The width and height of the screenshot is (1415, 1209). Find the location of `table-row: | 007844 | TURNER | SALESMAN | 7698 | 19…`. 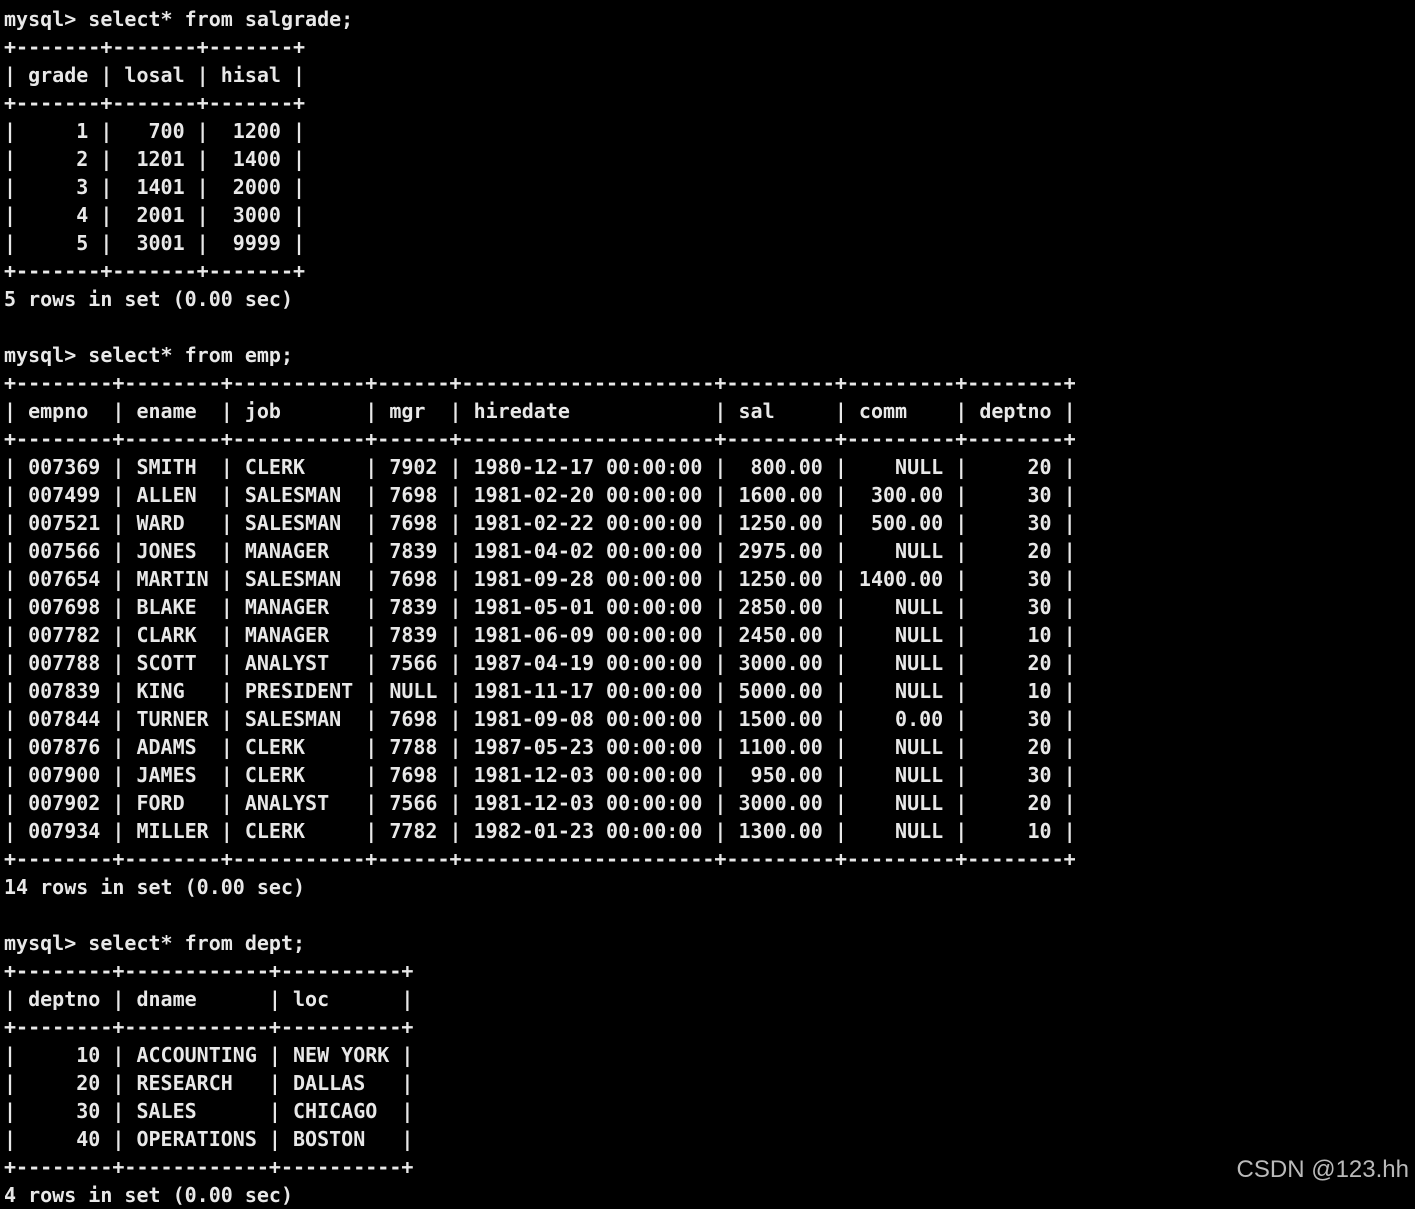

table-row: | 007844 | TURNER | SALESMAN | 7698 | 19… is located at coordinates (540, 719).